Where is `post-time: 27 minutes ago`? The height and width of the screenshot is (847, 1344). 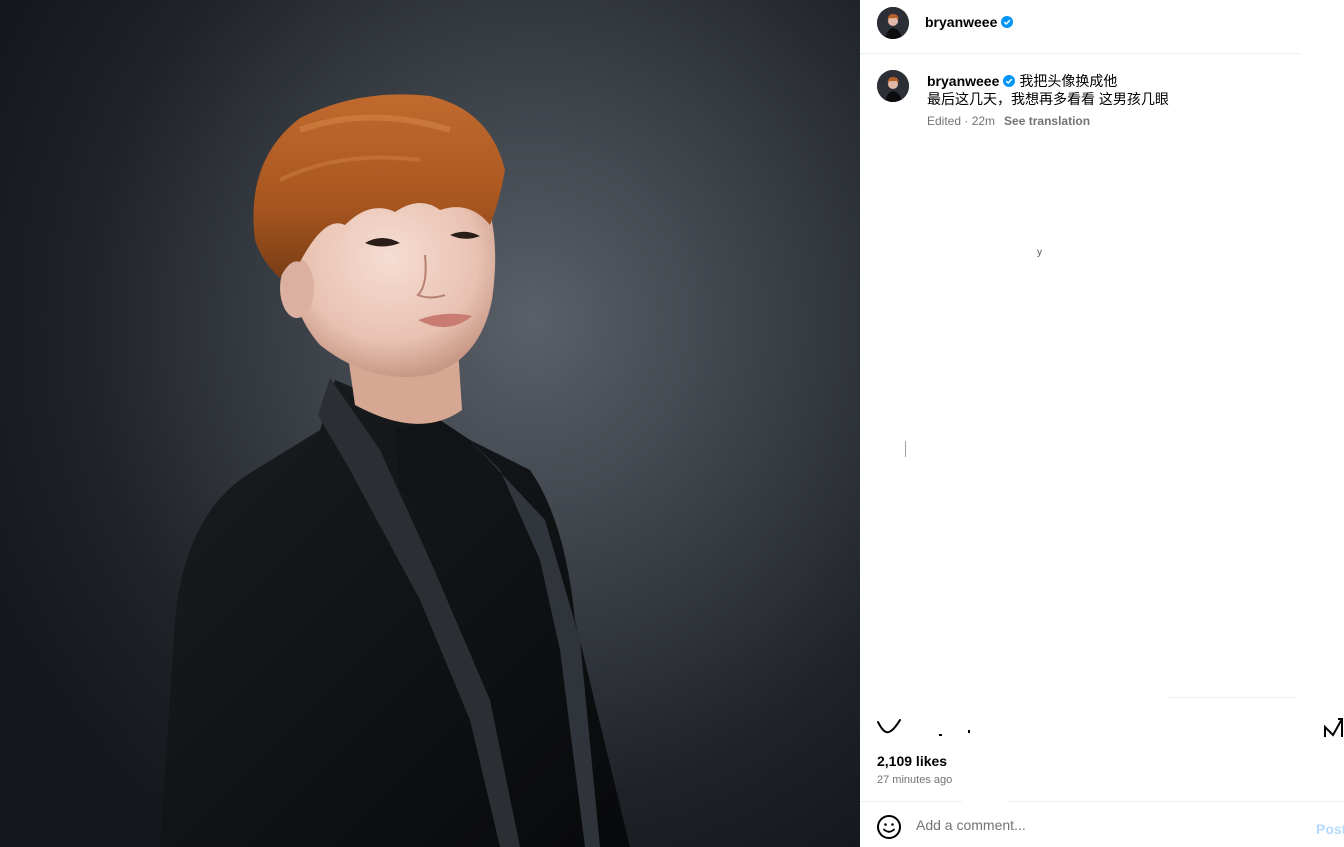 post-time: 27 minutes ago is located at coordinates (914, 780).